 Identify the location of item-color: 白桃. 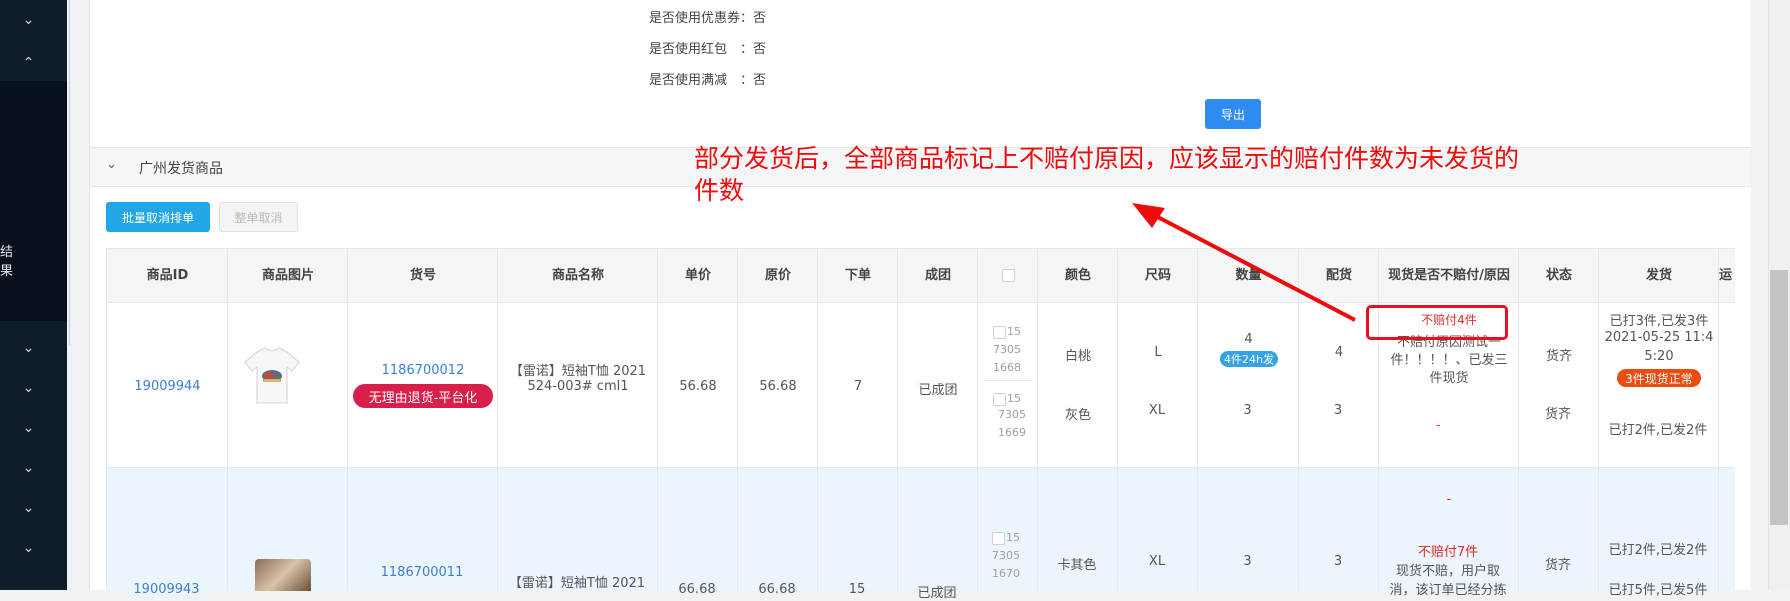
(1077, 356).